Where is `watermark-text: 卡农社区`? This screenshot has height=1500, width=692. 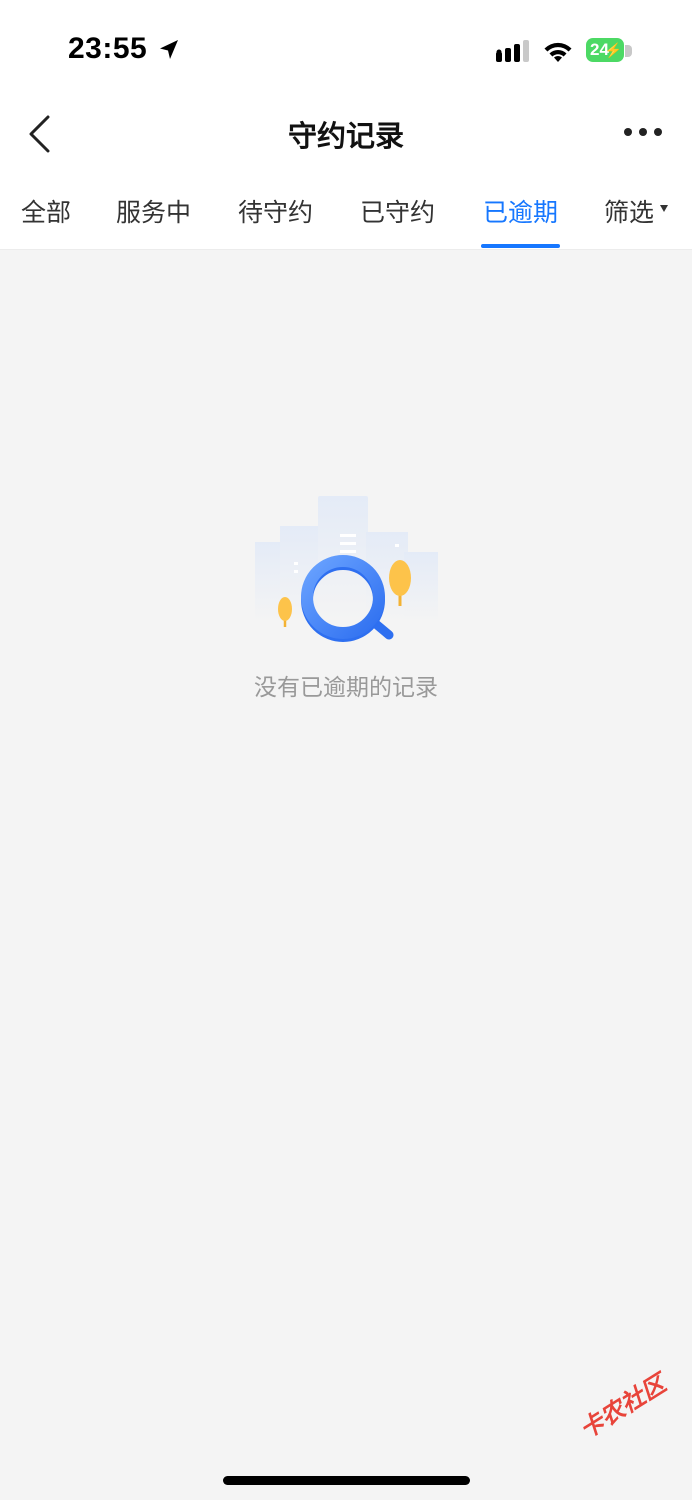
watermark-text: 卡农社区 is located at coordinates (622, 1407).